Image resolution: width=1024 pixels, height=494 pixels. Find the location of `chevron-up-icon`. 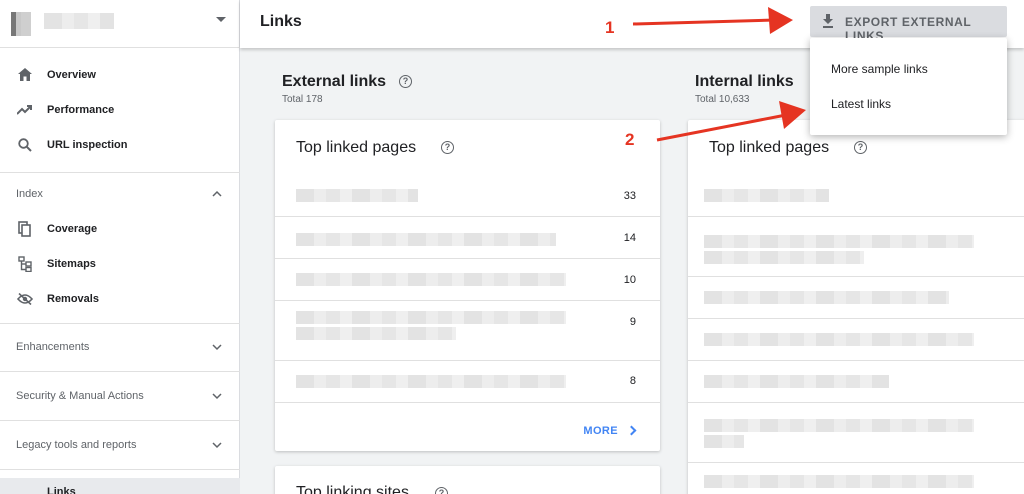

chevron-up-icon is located at coordinates (217, 193).